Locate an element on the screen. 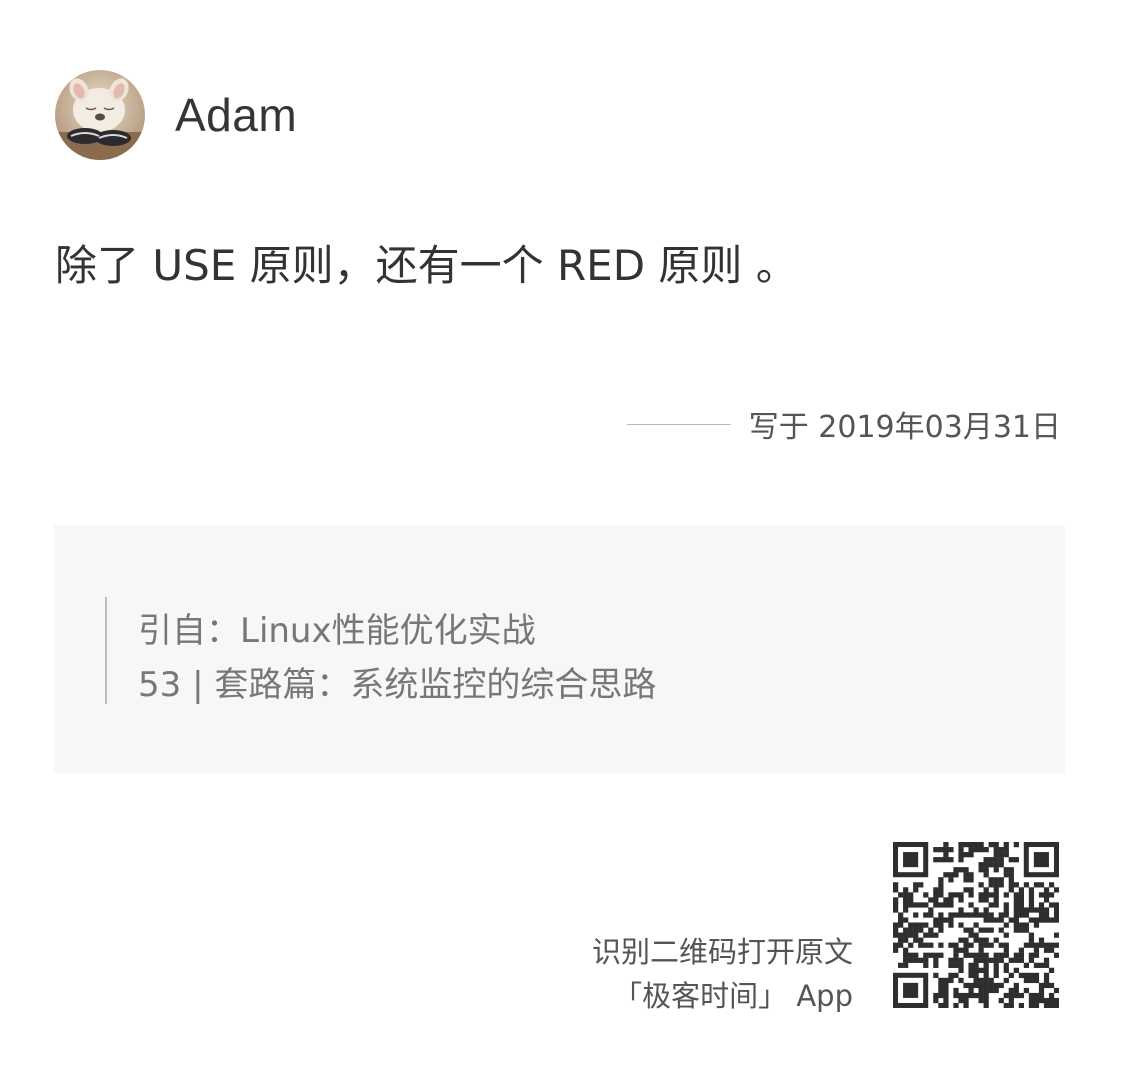 The image size is (1125, 1090). qr-code-icon is located at coordinates (976, 925).